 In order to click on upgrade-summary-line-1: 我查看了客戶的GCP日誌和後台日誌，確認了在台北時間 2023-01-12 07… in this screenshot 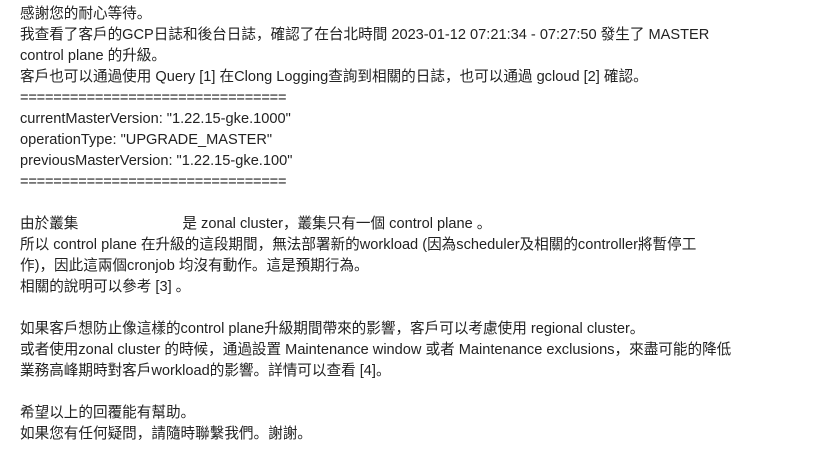, I will do `click(365, 35)`.